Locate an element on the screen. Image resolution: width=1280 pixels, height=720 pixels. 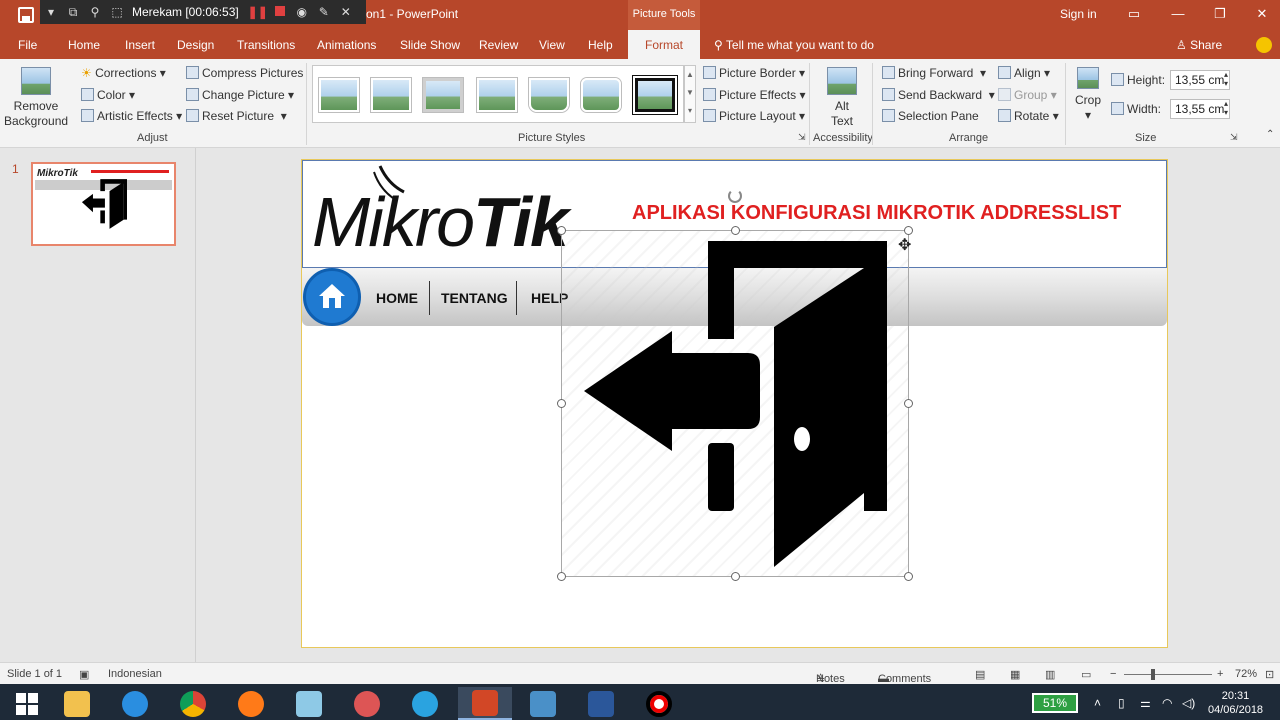
taskbar-paint is located at coordinates (367, 703).